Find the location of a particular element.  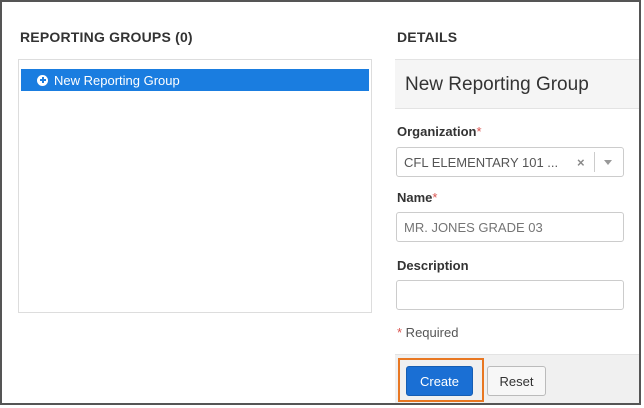

details-header-title: New Reporting Group is located at coordinates (497, 84).